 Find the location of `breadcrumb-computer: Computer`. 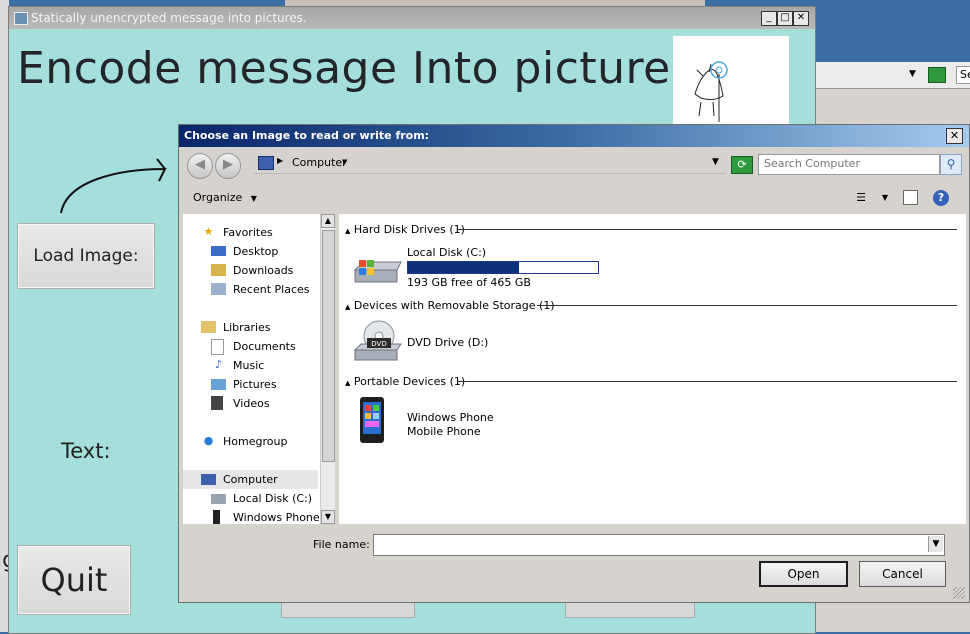

breadcrumb-computer: Computer is located at coordinates (319, 162).